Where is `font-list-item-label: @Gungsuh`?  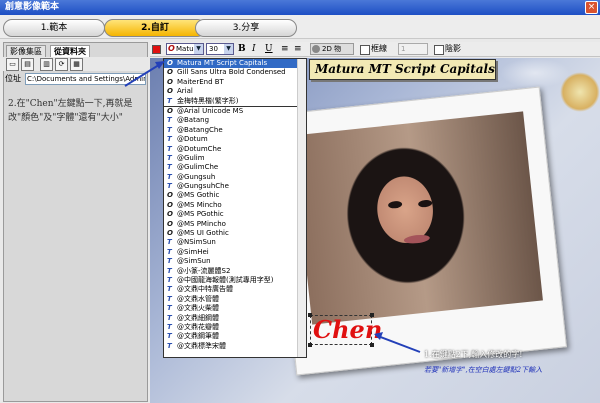
font-list-item-label: @Gungsuh is located at coordinates (196, 176).